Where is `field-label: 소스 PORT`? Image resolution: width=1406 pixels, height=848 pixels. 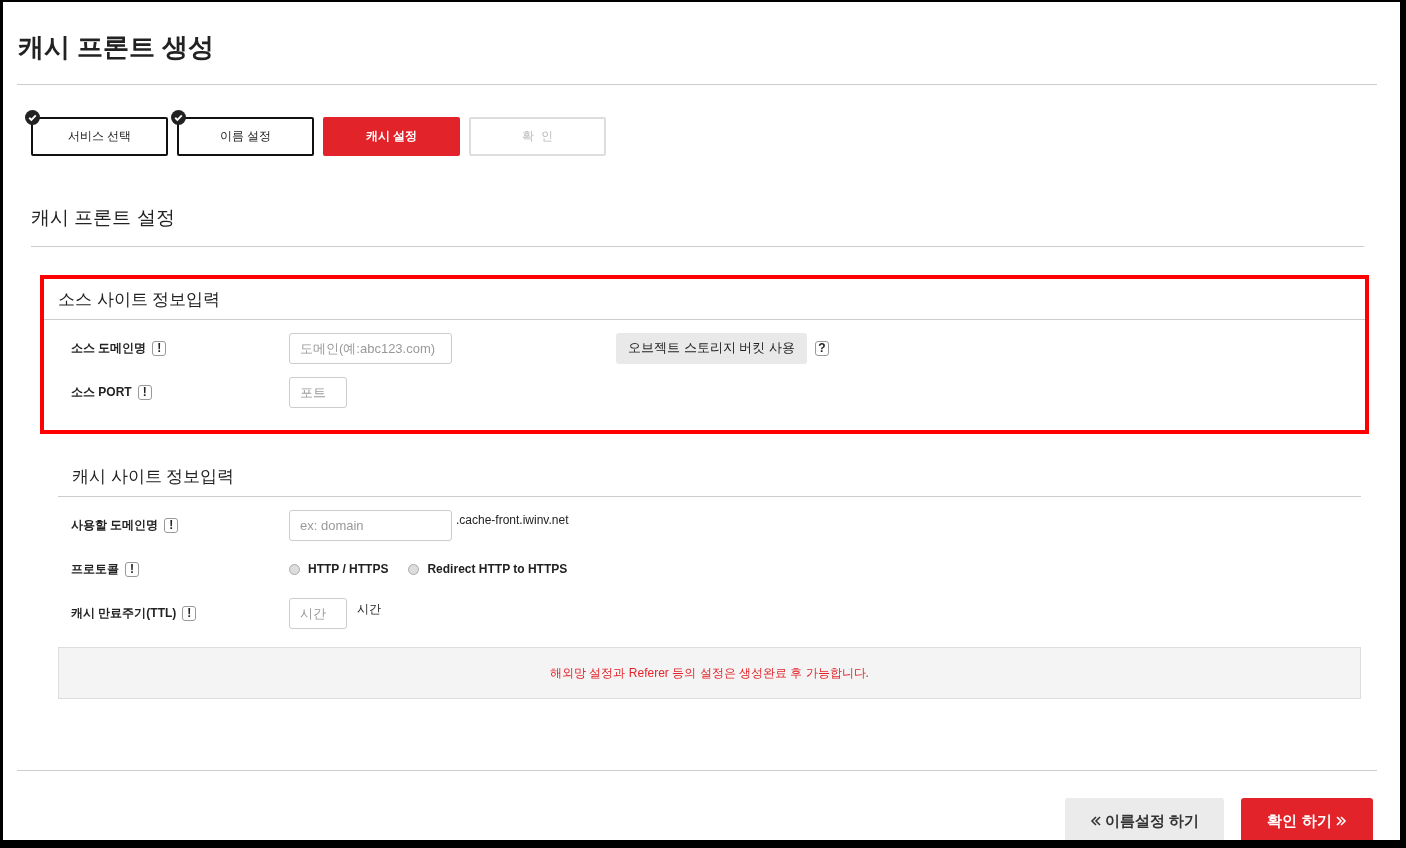
field-label: 소스 PORT is located at coordinates (101, 392).